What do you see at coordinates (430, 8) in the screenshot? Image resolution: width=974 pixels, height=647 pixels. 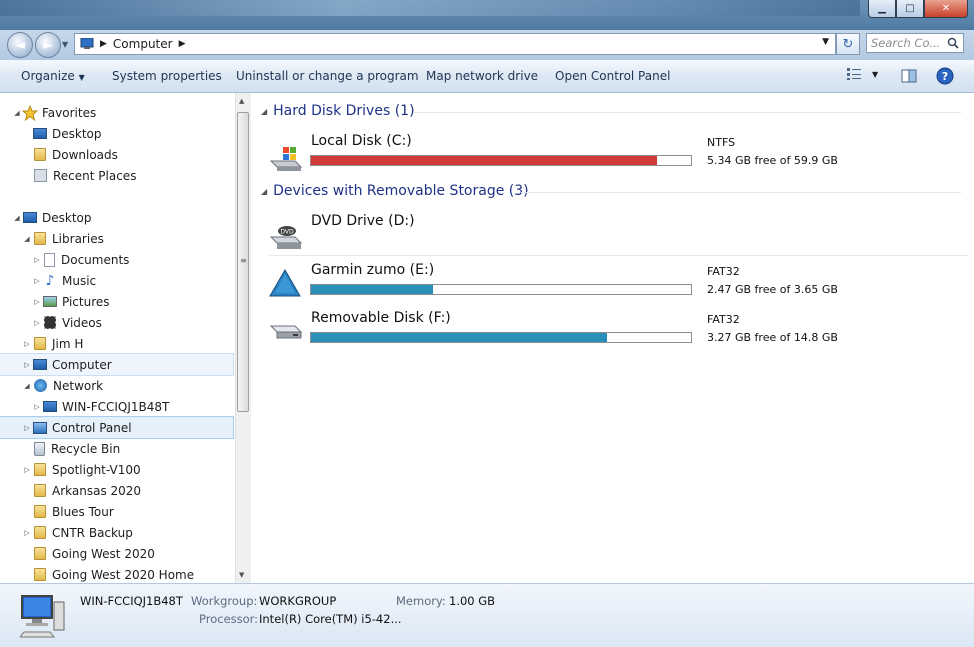 I see `title-bar-background` at bounding box center [430, 8].